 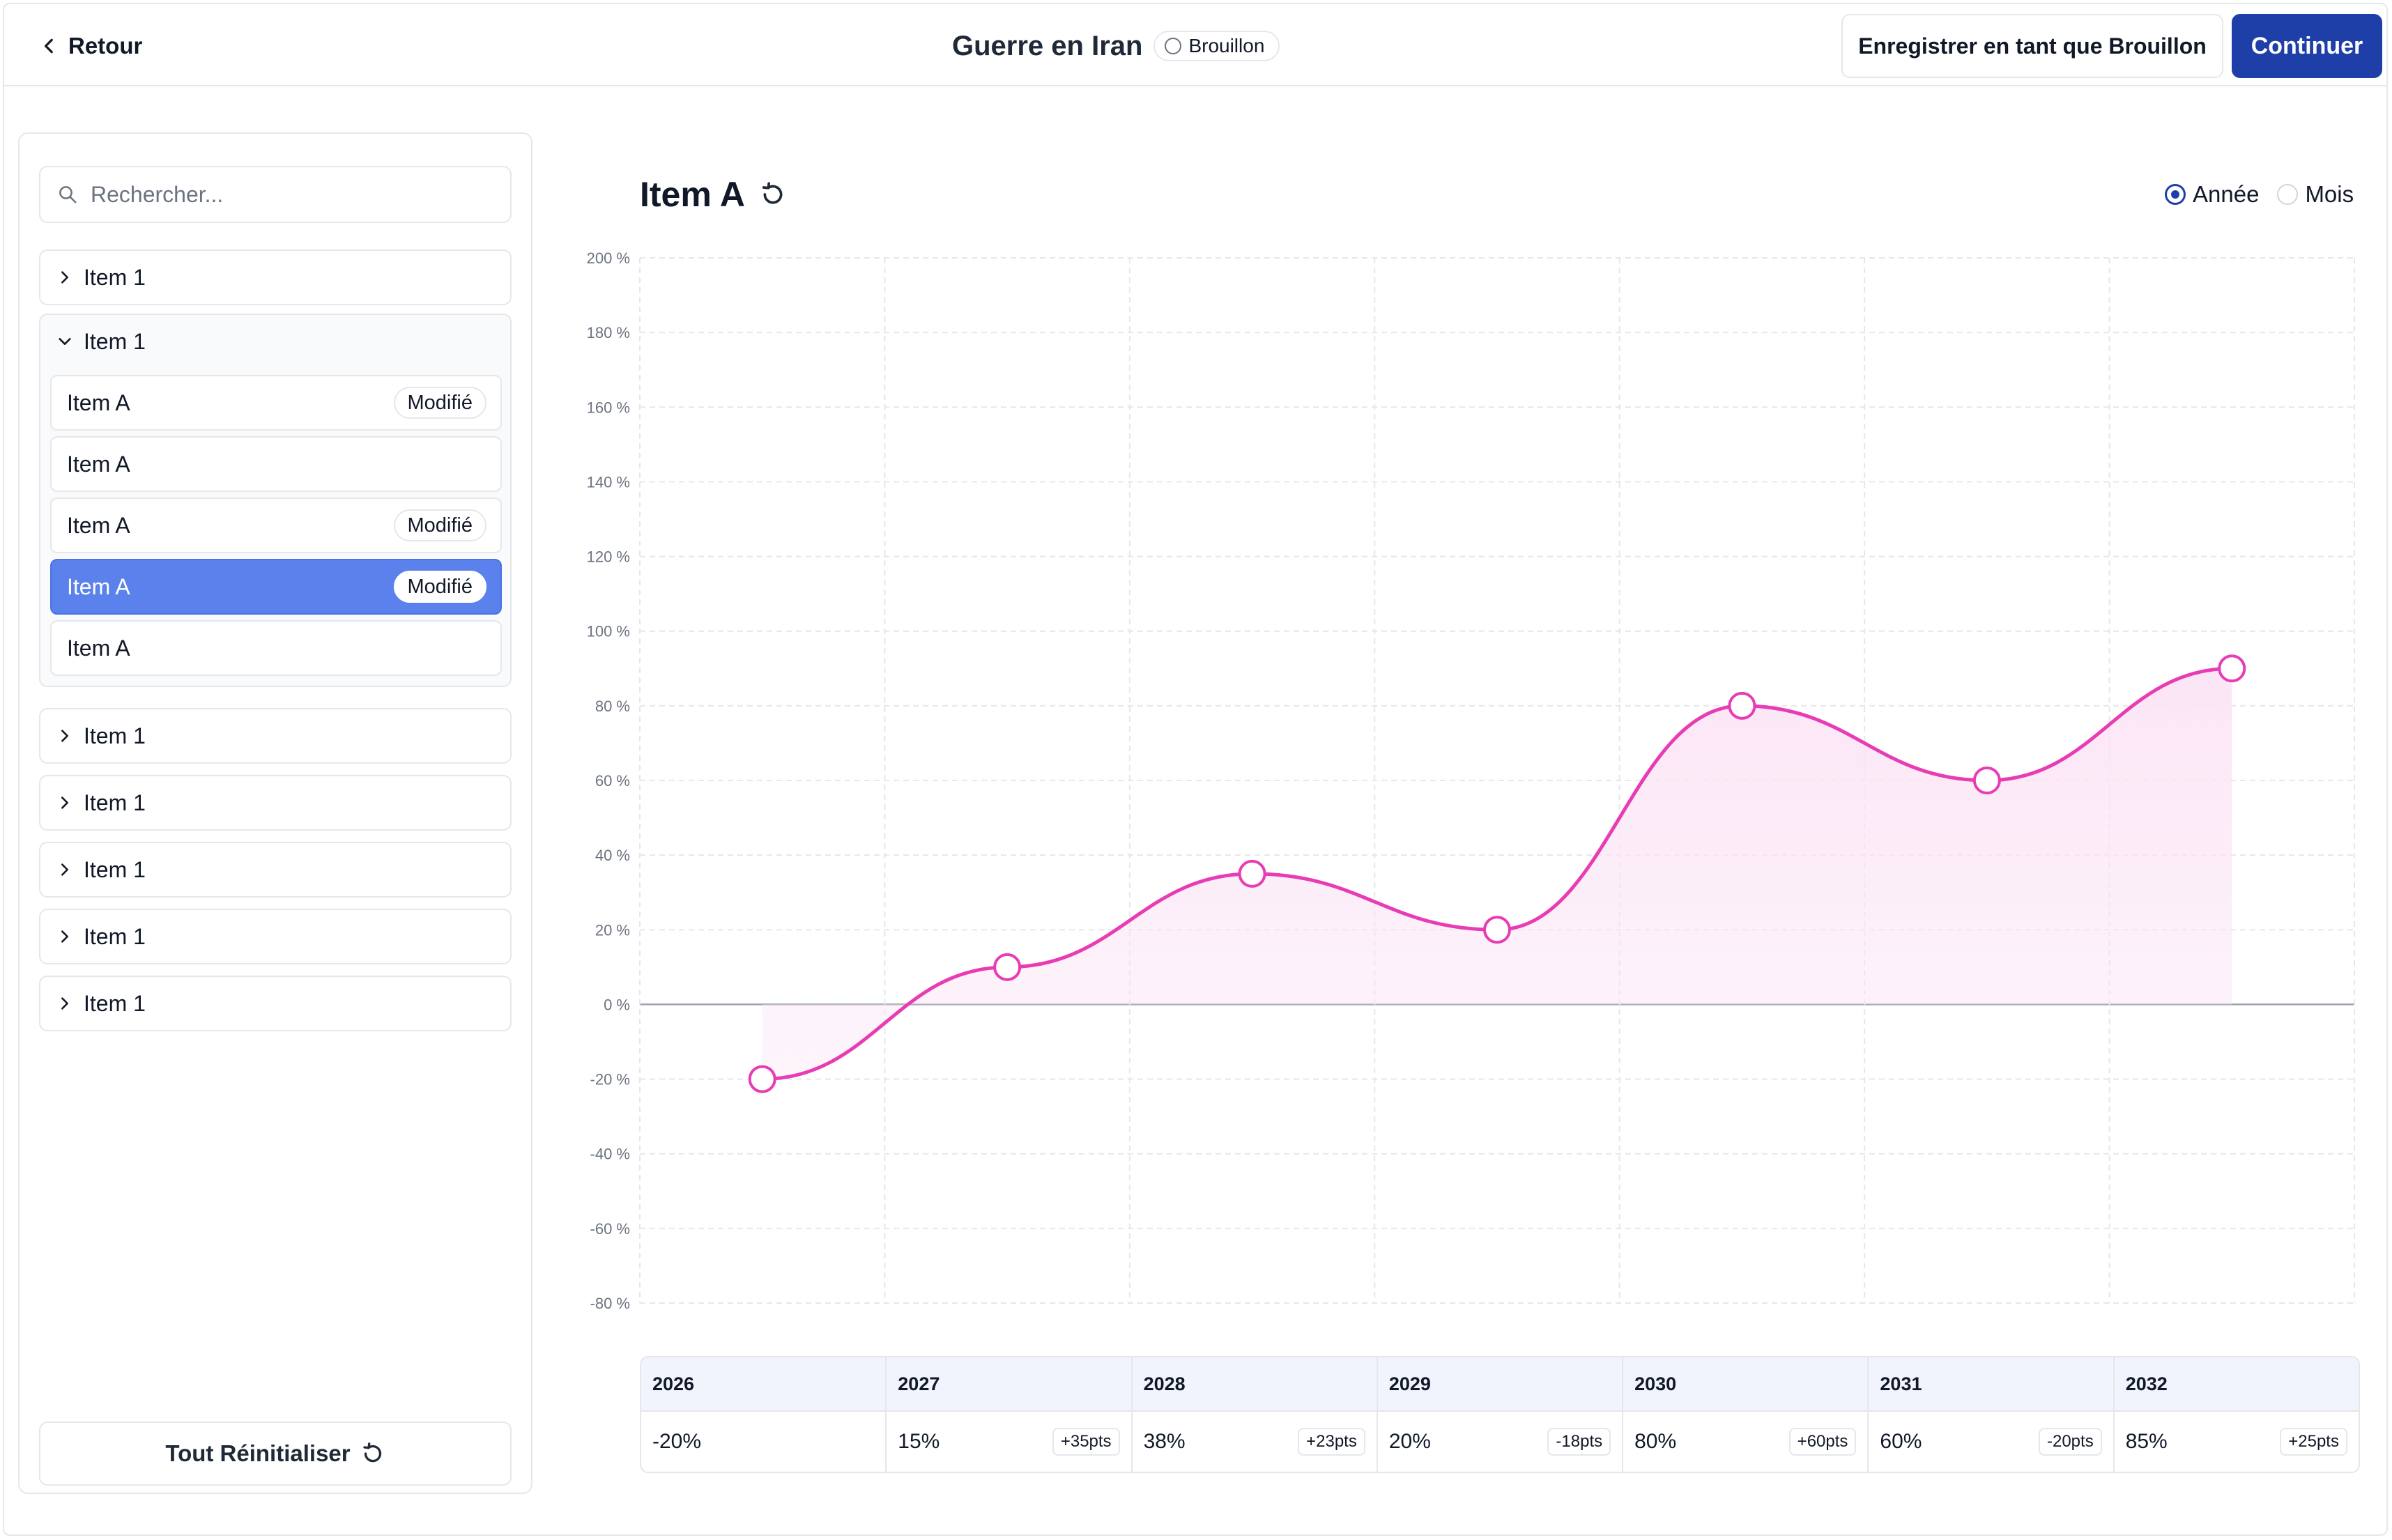 I want to click on continue-button: Continuer, so click(x=2307, y=46).